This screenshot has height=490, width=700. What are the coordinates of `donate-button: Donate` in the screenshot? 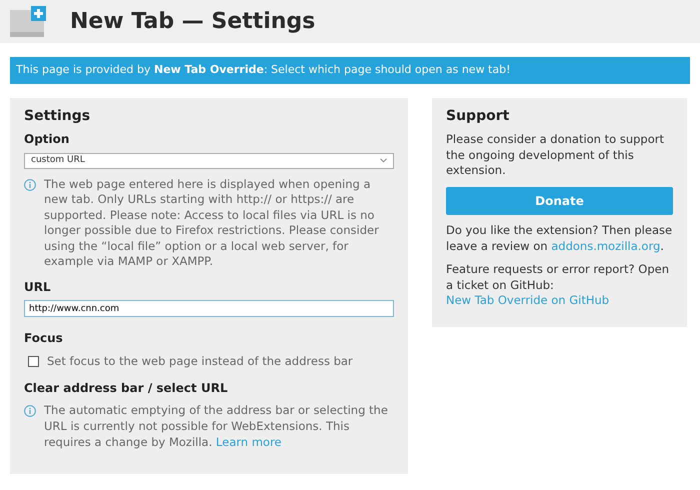 It's located at (559, 201).